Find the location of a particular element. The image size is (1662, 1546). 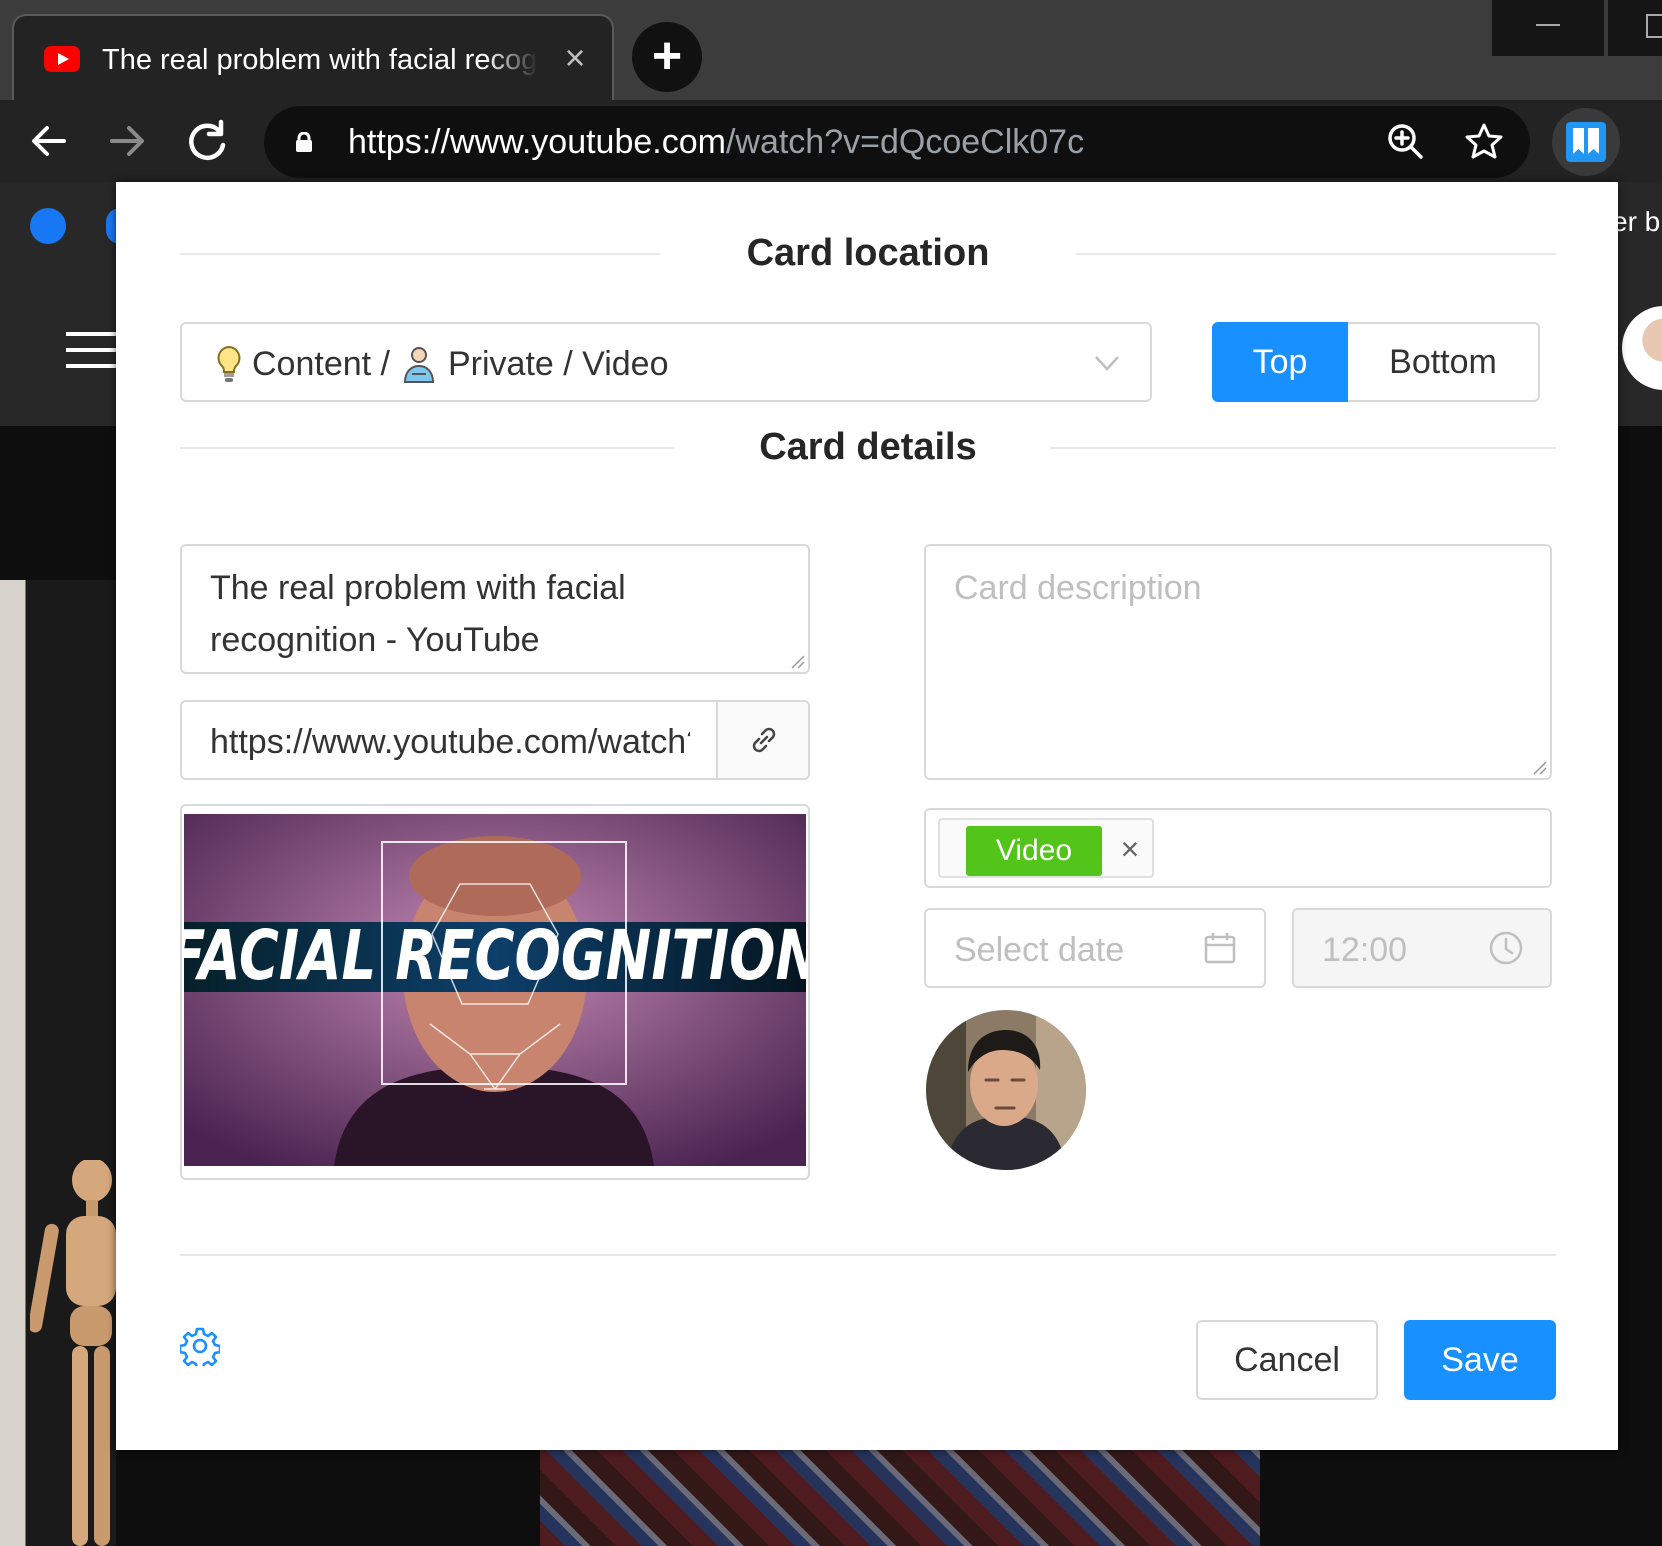

menu-icon is located at coordinates (91, 350).